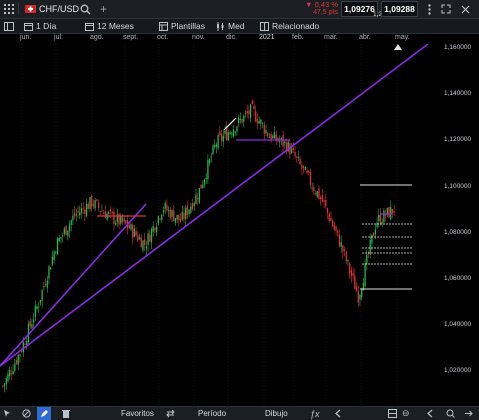 The image size is (479, 420). I want to click on cursor-icon, so click(7, 413).